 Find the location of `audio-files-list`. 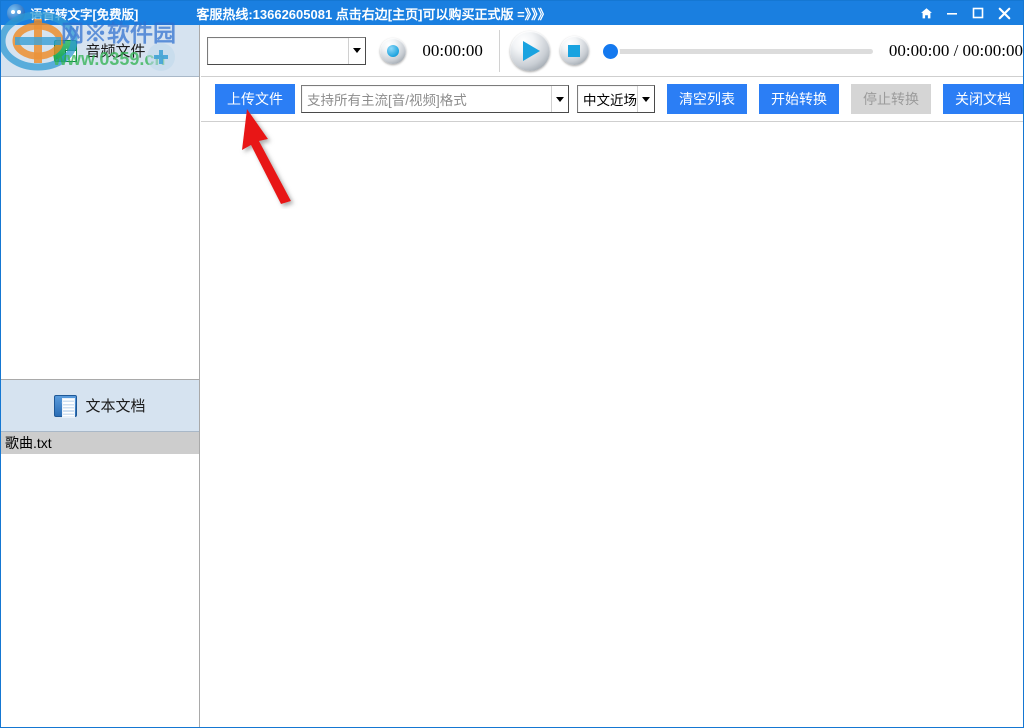

audio-files-list is located at coordinates (100, 228).